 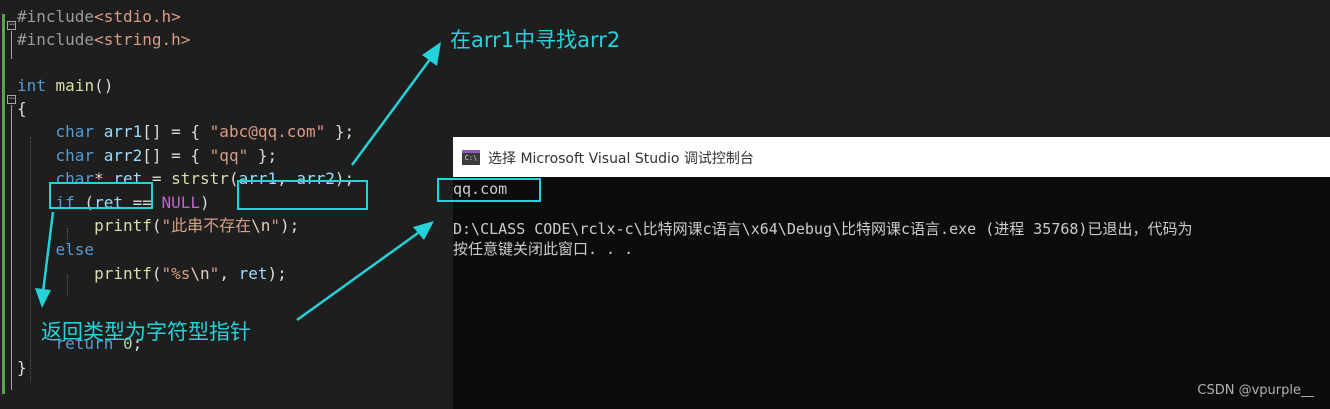 What do you see at coordinates (489, 190) in the screenshot?
I see `highlight-box-console-output` at bounding box center [489, 190].